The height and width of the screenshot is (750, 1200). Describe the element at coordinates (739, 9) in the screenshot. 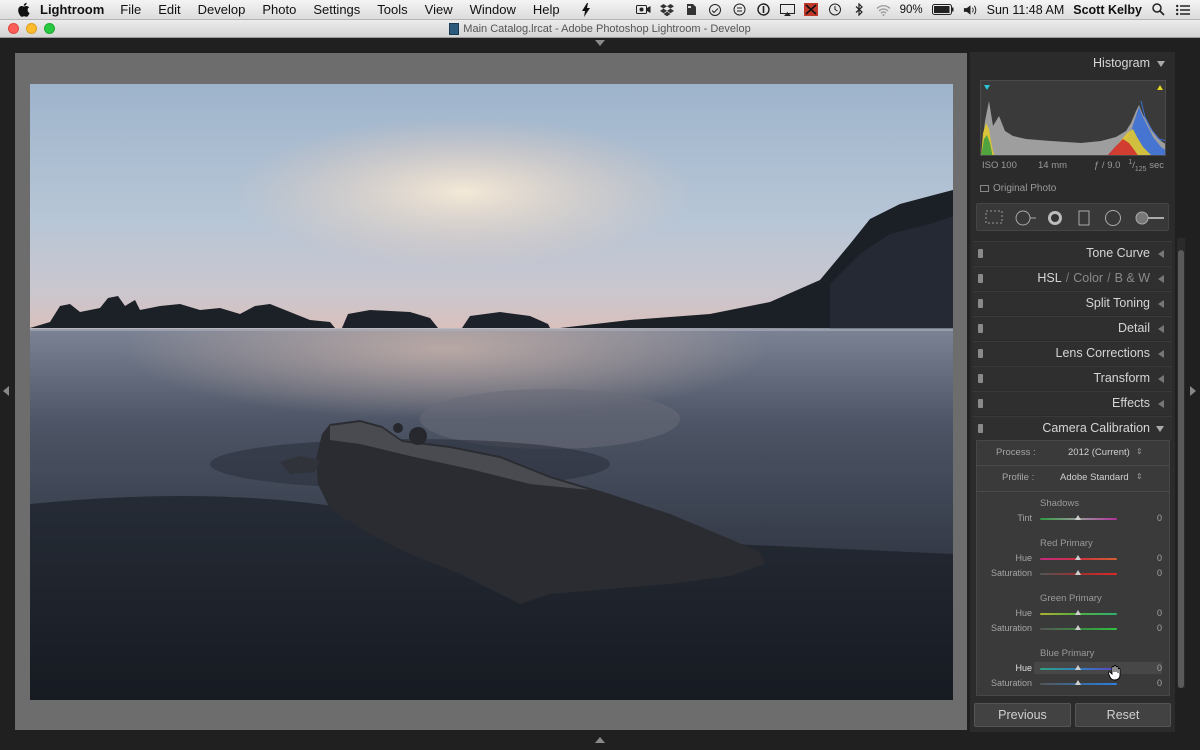

I see `sync-icon` at that location.